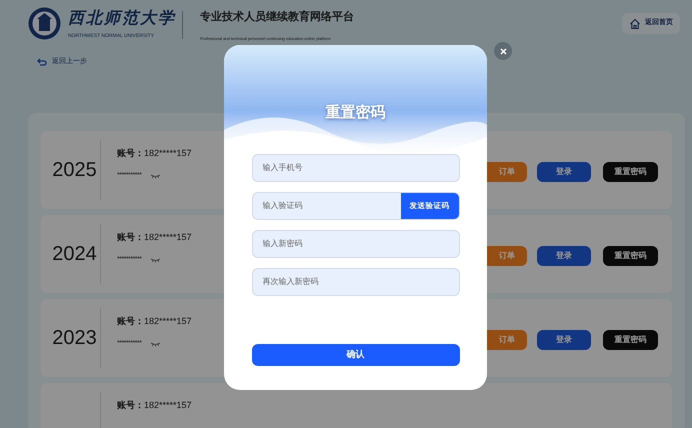 Image resolution: width=692 pixels, height=428 pixels. What do you see at coordinates (74, 338) in the screenshot?
I see `year-label: 2023` at bounding box center [74, 338].